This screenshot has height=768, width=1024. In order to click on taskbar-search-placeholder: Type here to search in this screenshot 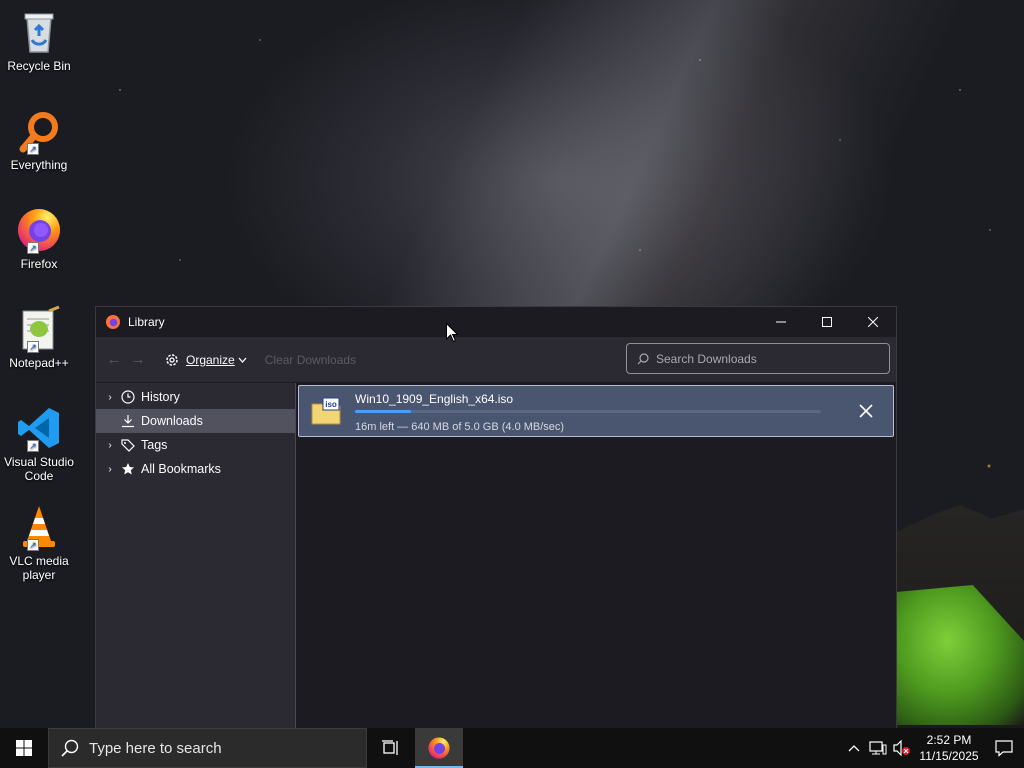, I will do `click(155, 748)`.